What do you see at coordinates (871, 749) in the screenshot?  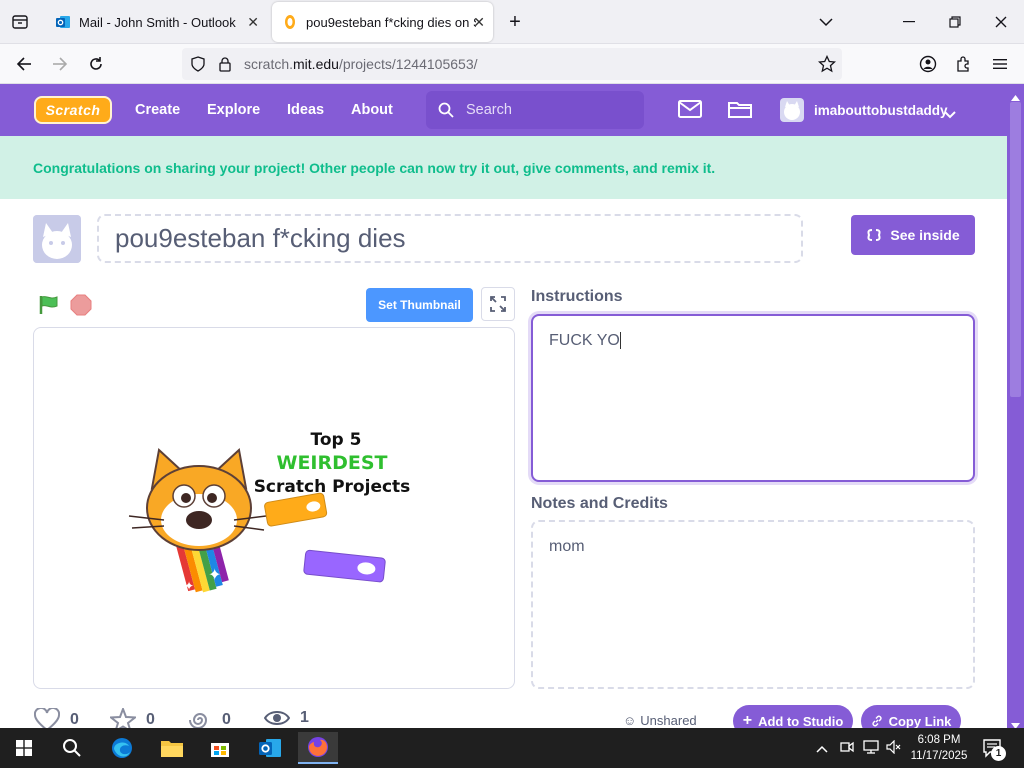 I see `network-icon` at bounding box center [871, 749].